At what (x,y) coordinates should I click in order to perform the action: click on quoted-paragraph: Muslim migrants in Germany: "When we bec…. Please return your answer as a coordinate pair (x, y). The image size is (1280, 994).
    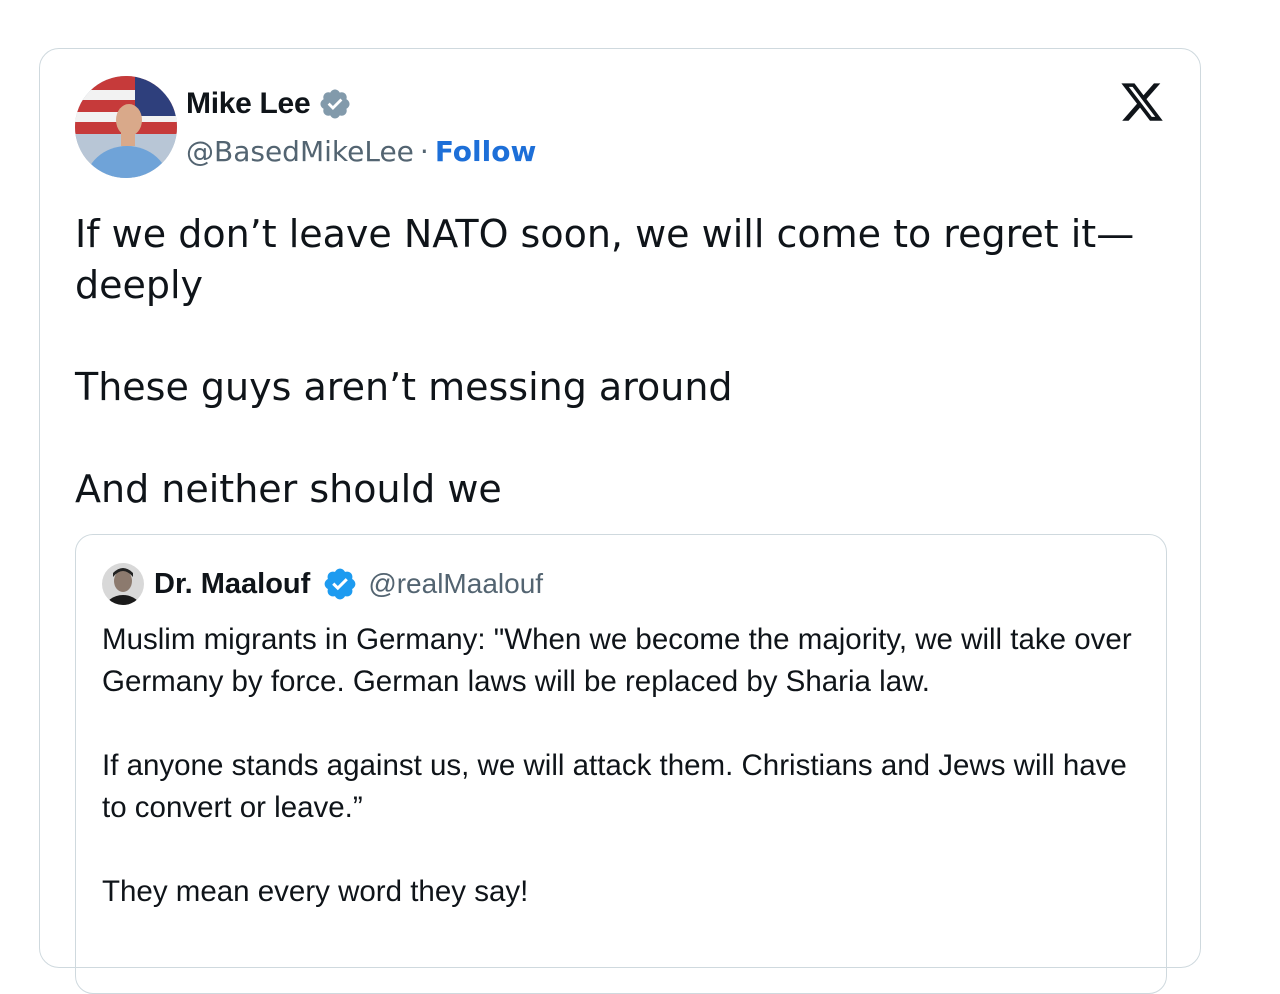
    Looking at the image, I should click on (617, 660).